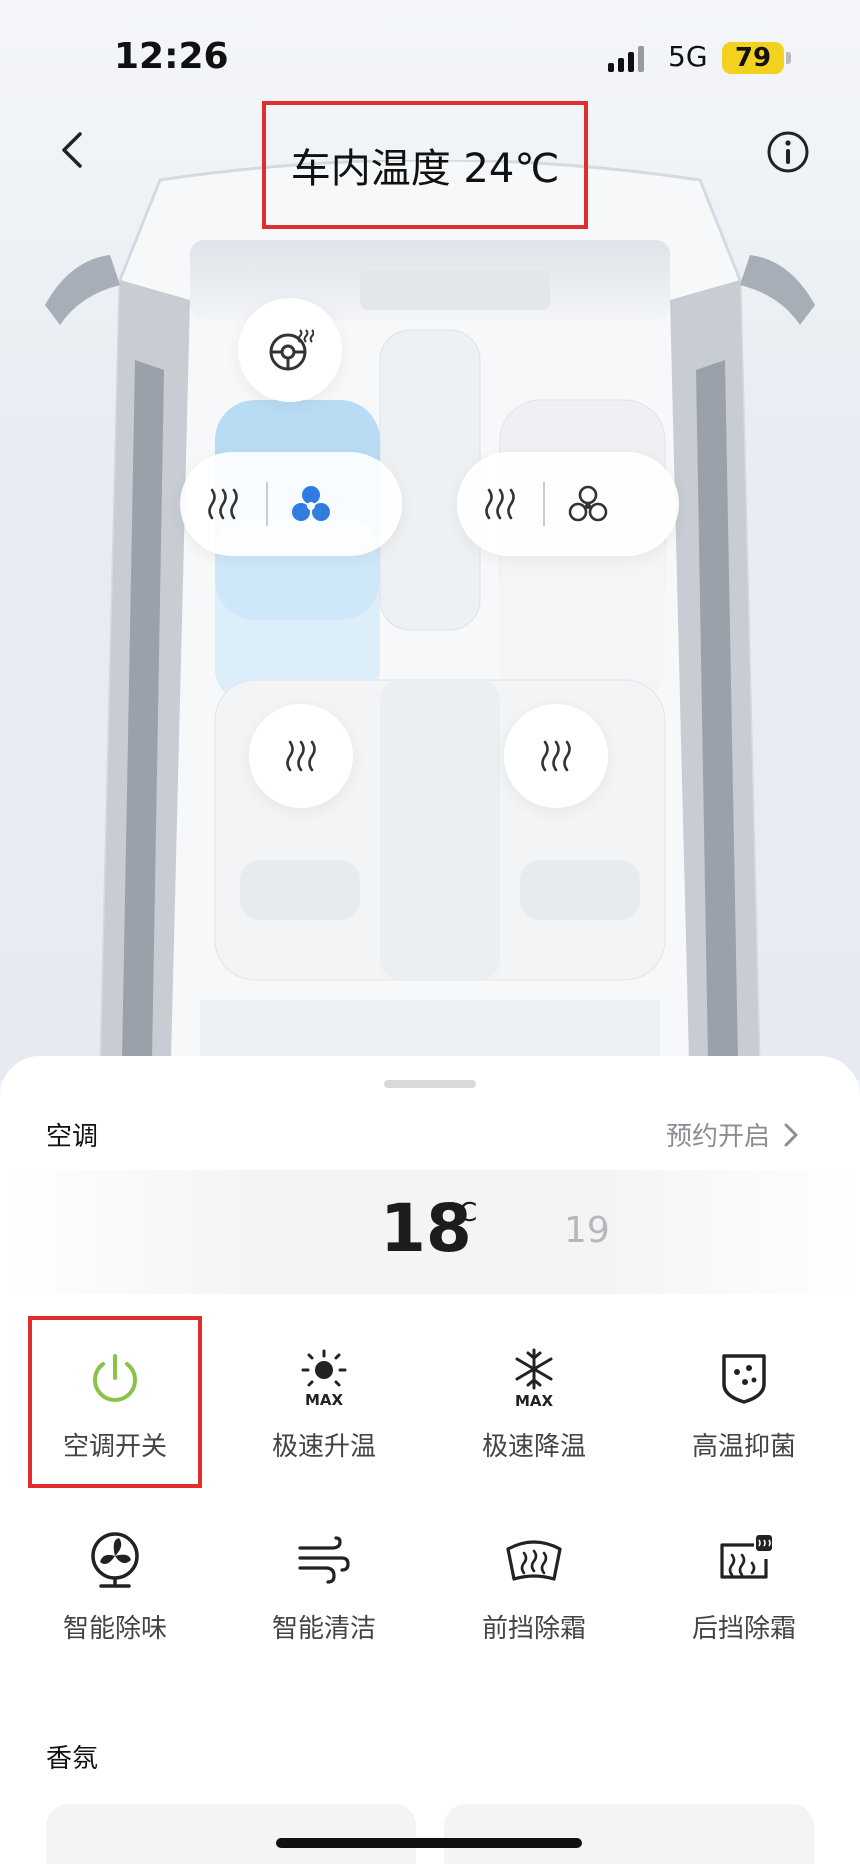 This screenshot has height=1864, width=860. I want to click on fragrance-section-title: 香氛, so click(72, 1759).